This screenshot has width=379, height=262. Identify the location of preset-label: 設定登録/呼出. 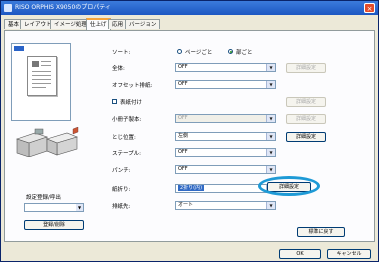
(43, 198).